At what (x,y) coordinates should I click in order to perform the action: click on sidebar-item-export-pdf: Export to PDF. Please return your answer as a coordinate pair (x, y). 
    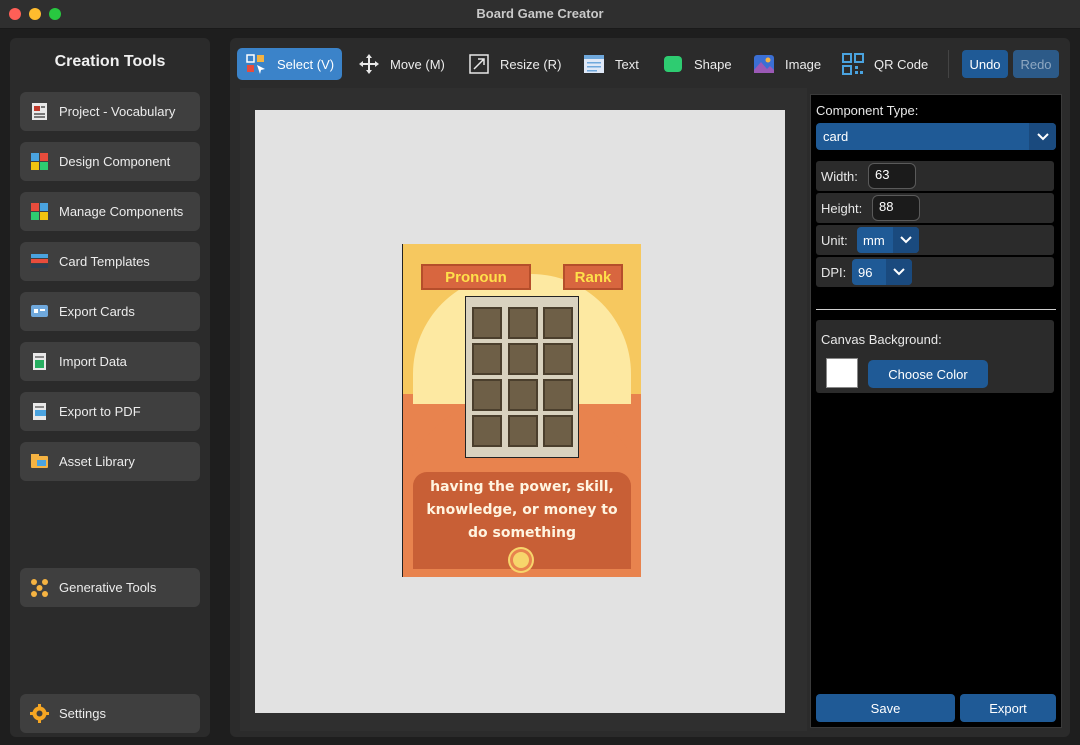
    Looking at the image, I should click on (110, 411).